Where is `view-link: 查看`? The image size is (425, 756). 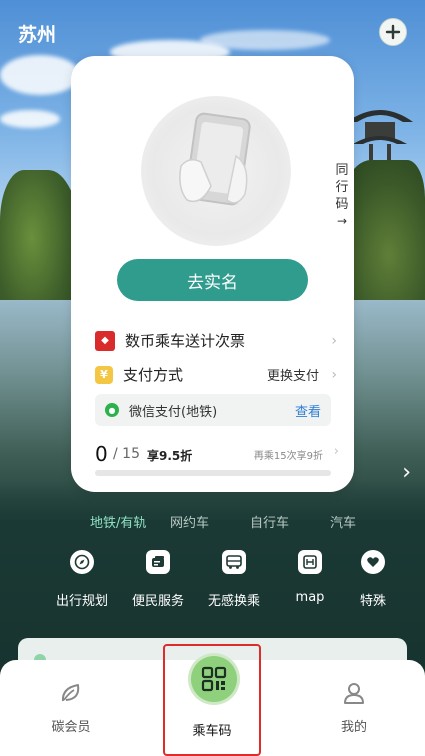 view-link: 查看 is located at coordinates (308, 410).